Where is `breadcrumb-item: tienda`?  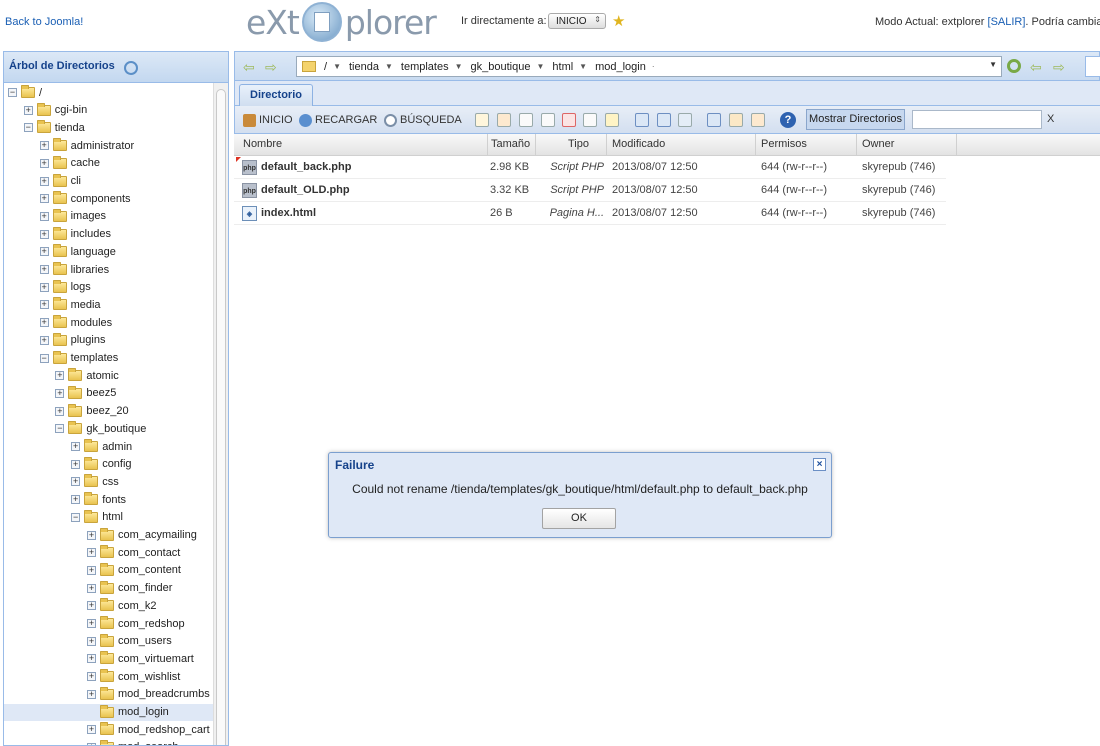
breadcrumb-item: tienda is located at coordinates (364, 67).